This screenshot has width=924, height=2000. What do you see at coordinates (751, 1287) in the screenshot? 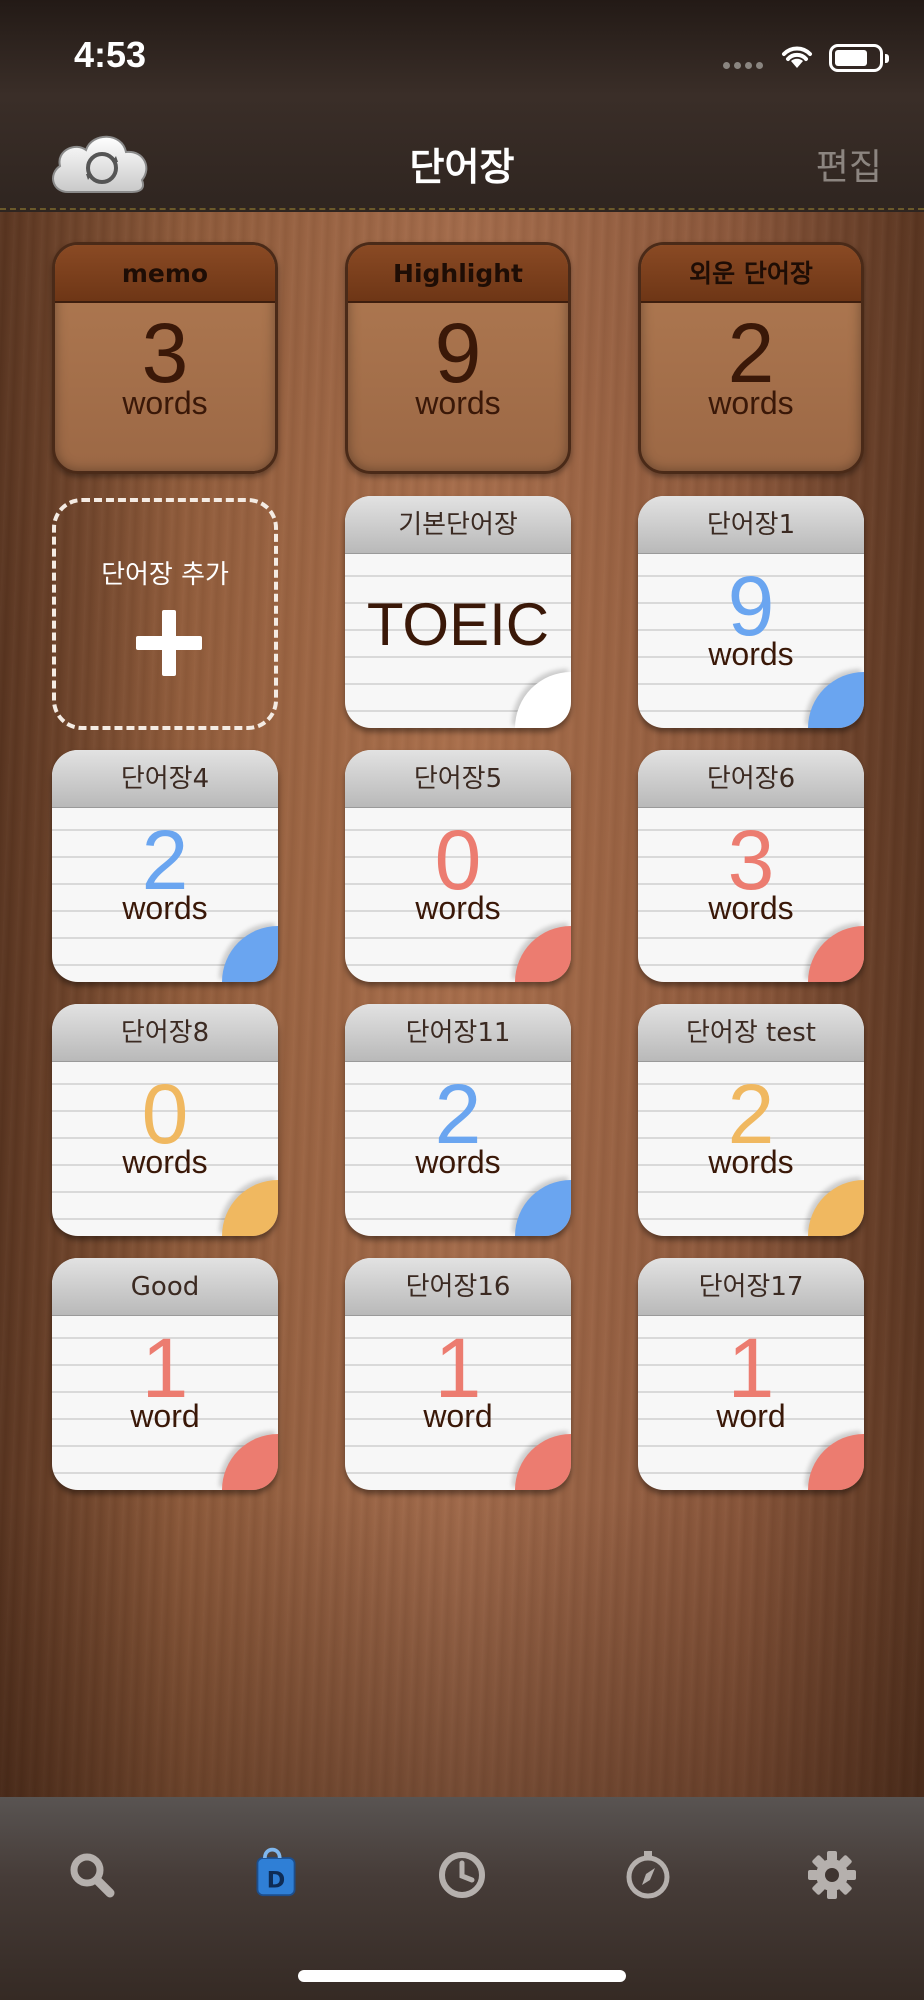
I see `wordbook-name: 단어장17` at bounding box center [751, 1287].